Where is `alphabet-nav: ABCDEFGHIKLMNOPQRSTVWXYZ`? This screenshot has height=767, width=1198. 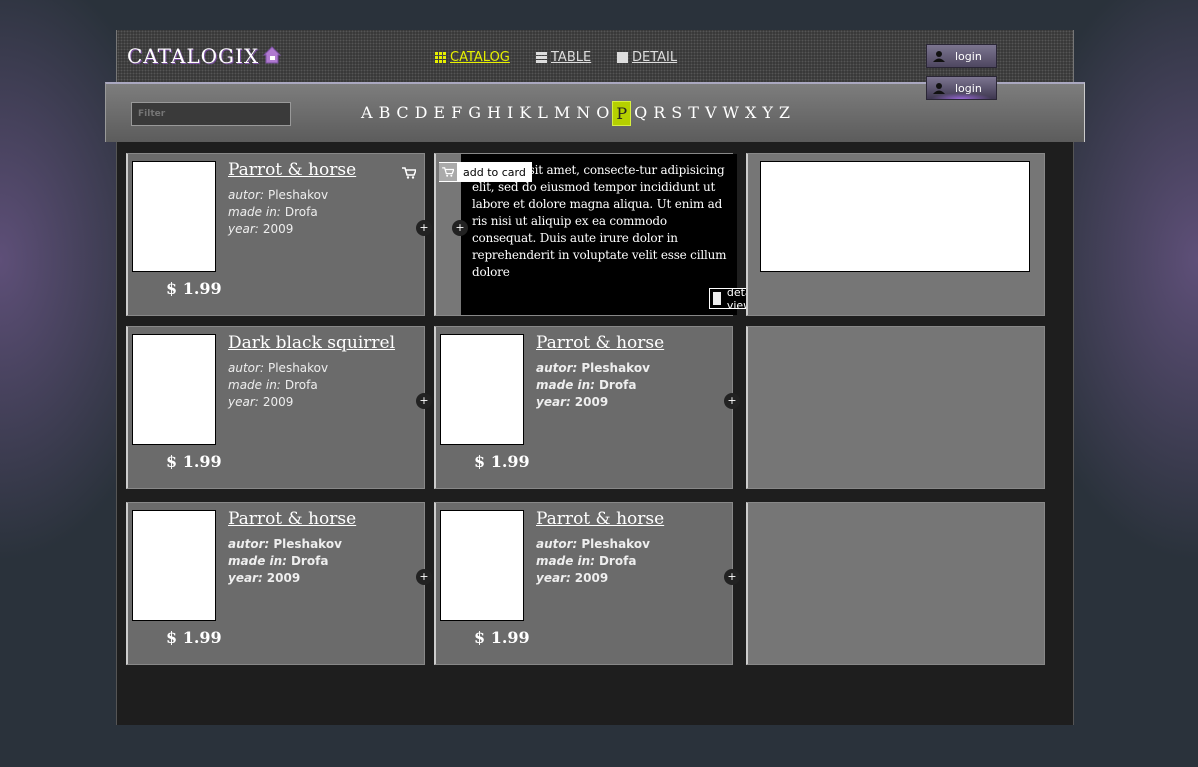 alphabet-nav: ABCDEFGHIKLMNOPQRSTVWXYZ is located at coordinates (575, 113).